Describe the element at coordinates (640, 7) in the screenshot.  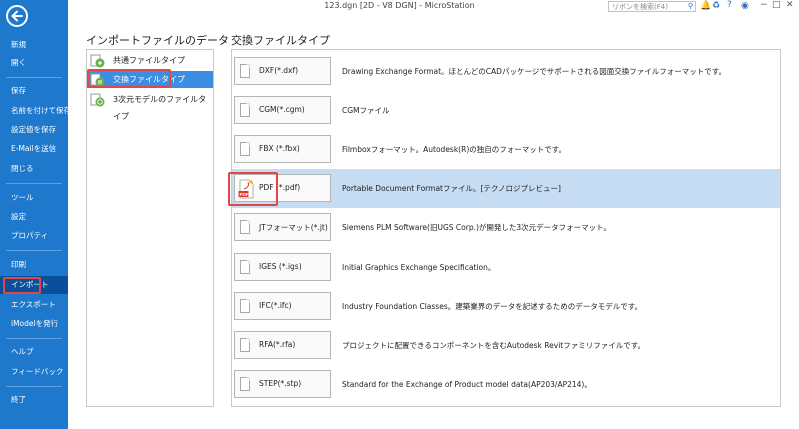
I see `search-placeholder: リボンを検索(F4)` at that location.